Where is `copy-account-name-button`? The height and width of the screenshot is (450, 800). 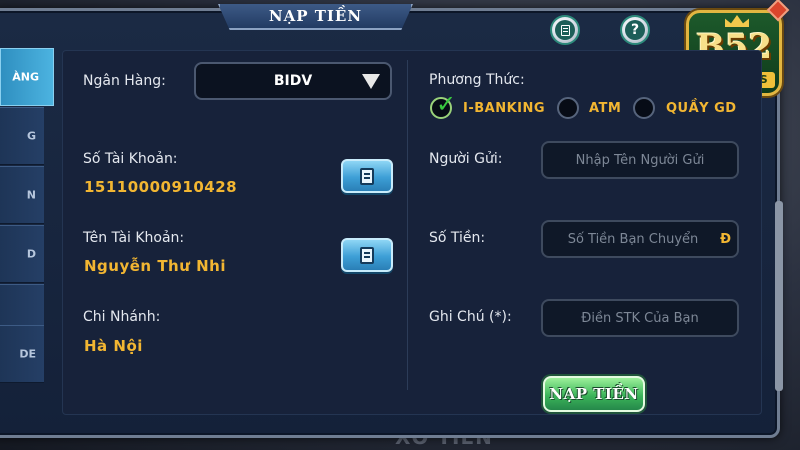 copy-account-name-button is located at coordinates (367, 255).